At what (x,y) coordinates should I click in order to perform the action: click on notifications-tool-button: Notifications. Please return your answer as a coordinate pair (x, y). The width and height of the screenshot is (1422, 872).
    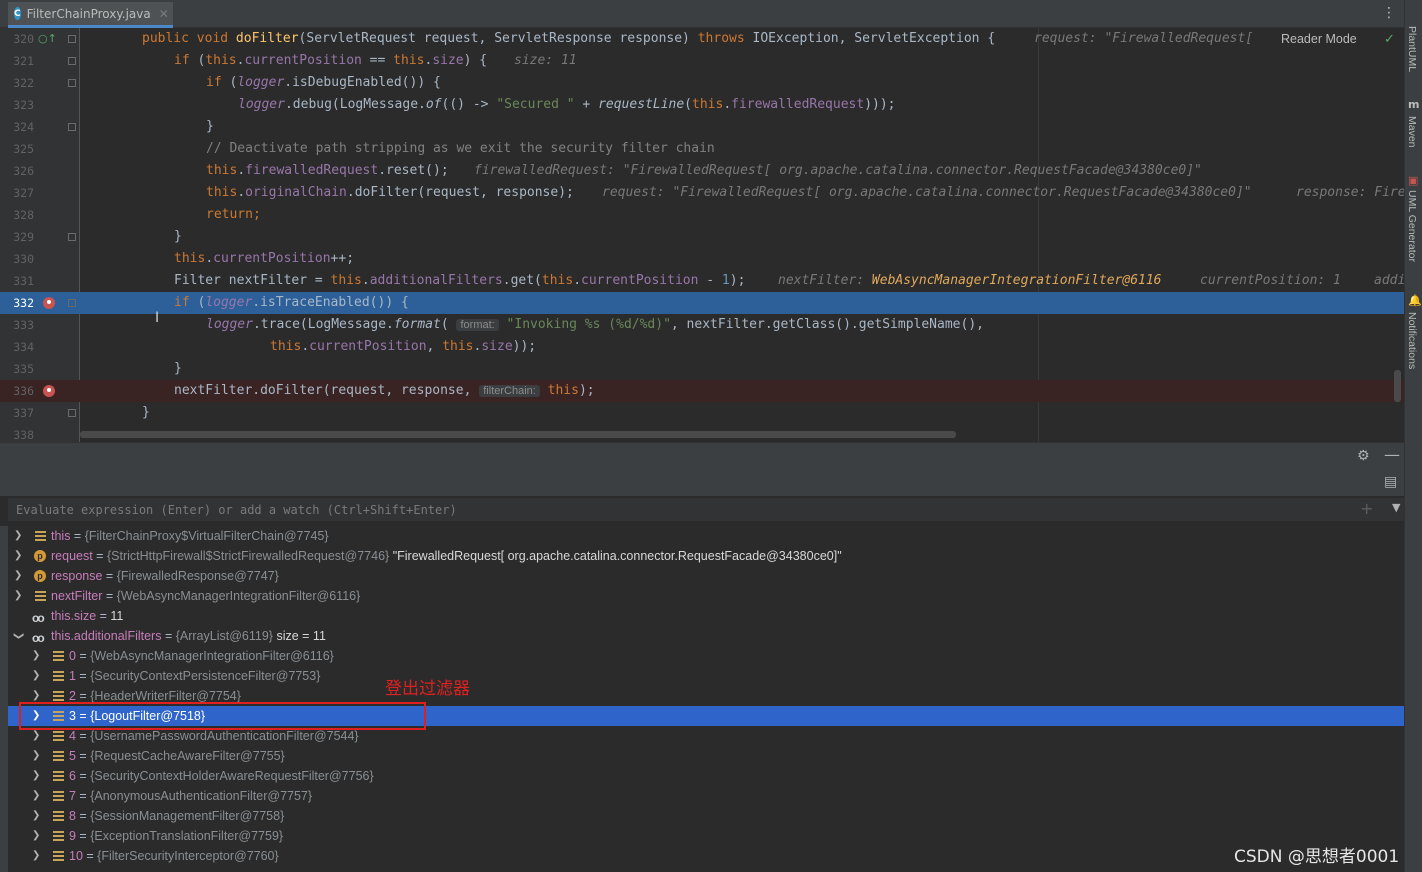
    Looking at the image, I should click on (1412, 340).